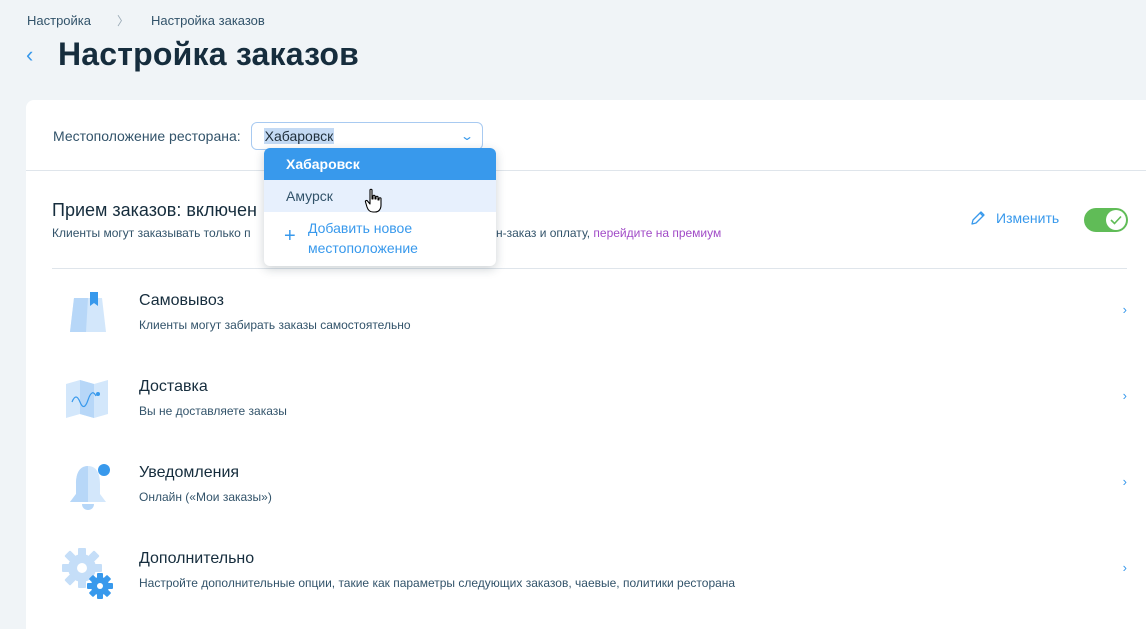  What do you see at coordinates (173, 386) in the screenshot?
I see `item-title: Доставка` at bounding box center [173, 386].